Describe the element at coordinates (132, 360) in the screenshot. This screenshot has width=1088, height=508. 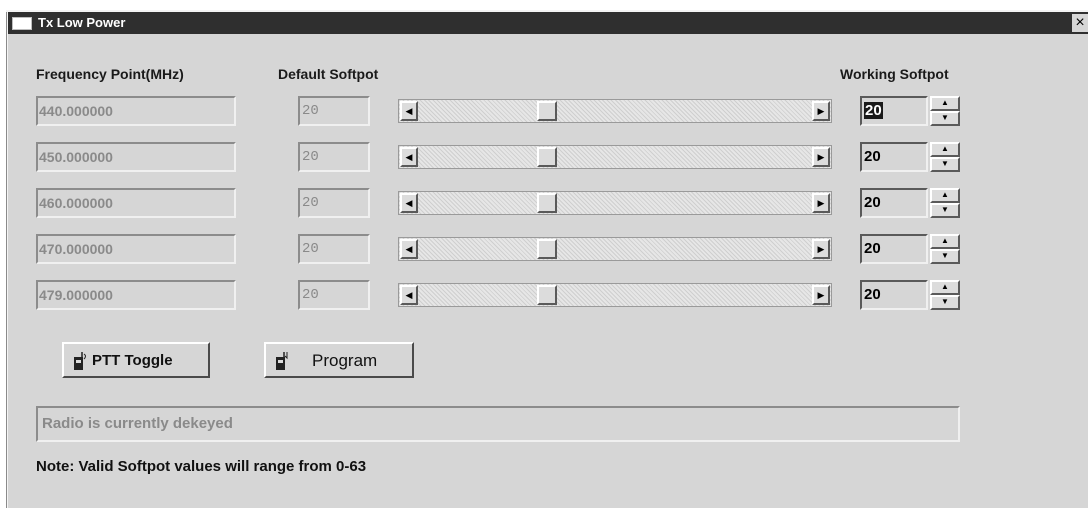
I see `ptt-toggle-label: PTT Toggle` at that location.